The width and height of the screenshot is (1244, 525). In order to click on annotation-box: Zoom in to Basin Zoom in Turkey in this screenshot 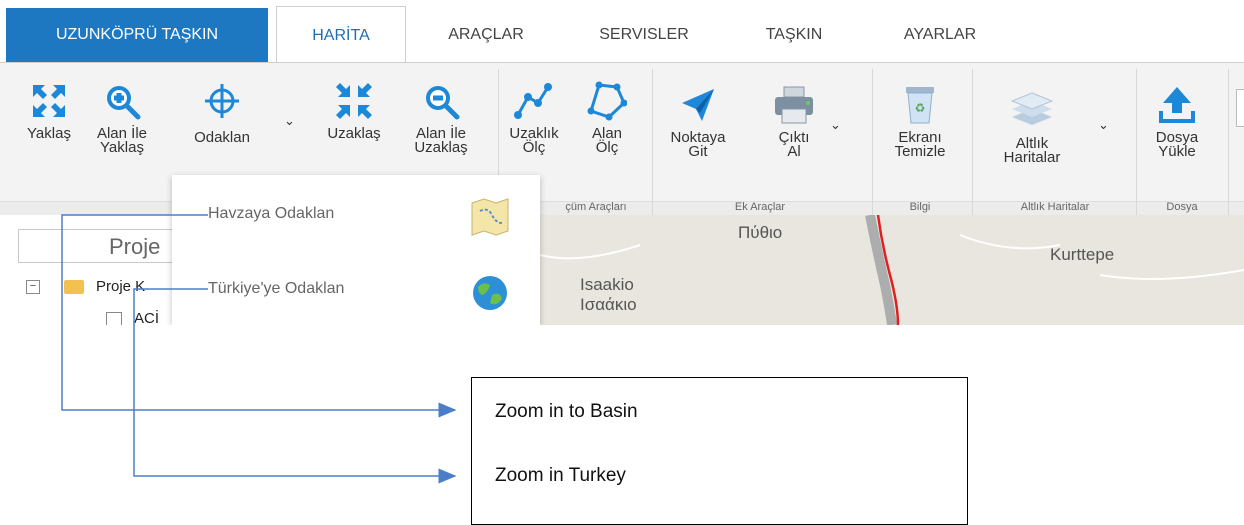, I will do `click(719, 451)`.